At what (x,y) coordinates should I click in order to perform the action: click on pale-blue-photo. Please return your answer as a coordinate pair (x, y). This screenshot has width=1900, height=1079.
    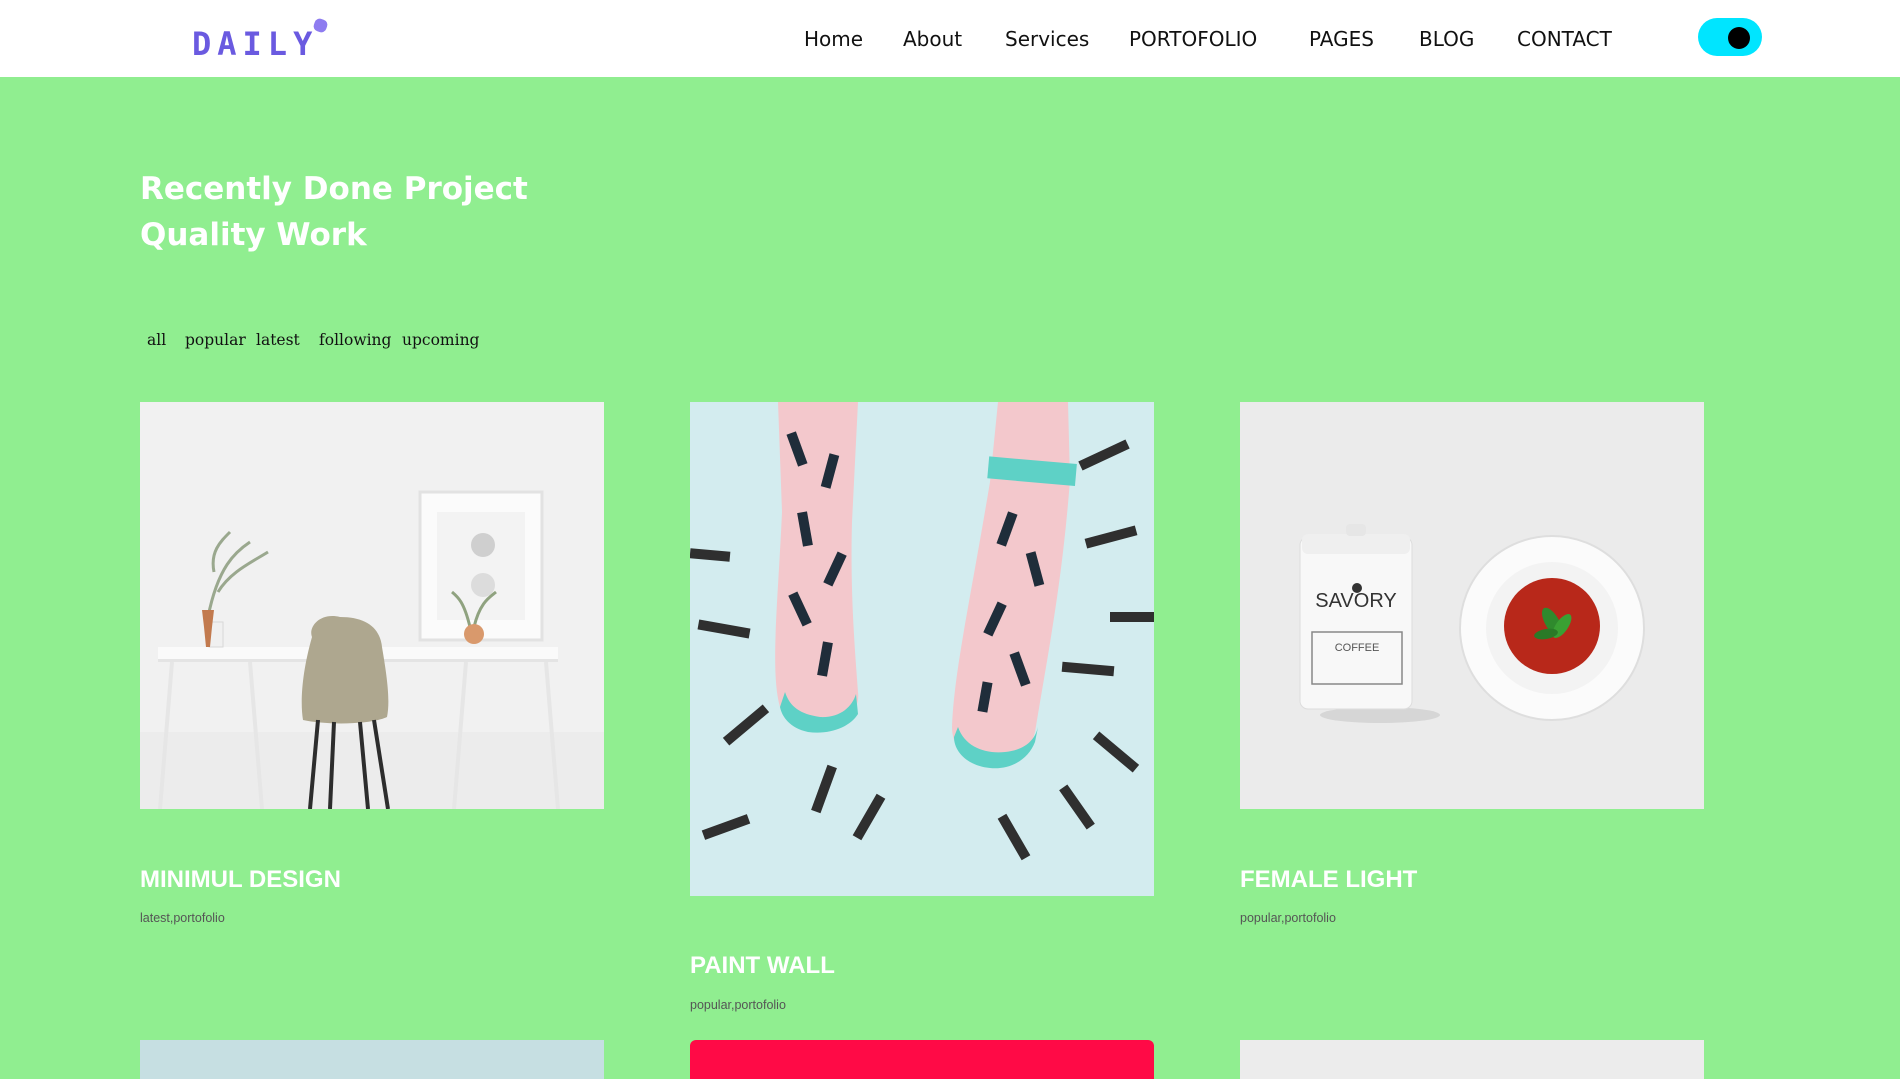
    Looking at the image, I should click on (372, 1059).